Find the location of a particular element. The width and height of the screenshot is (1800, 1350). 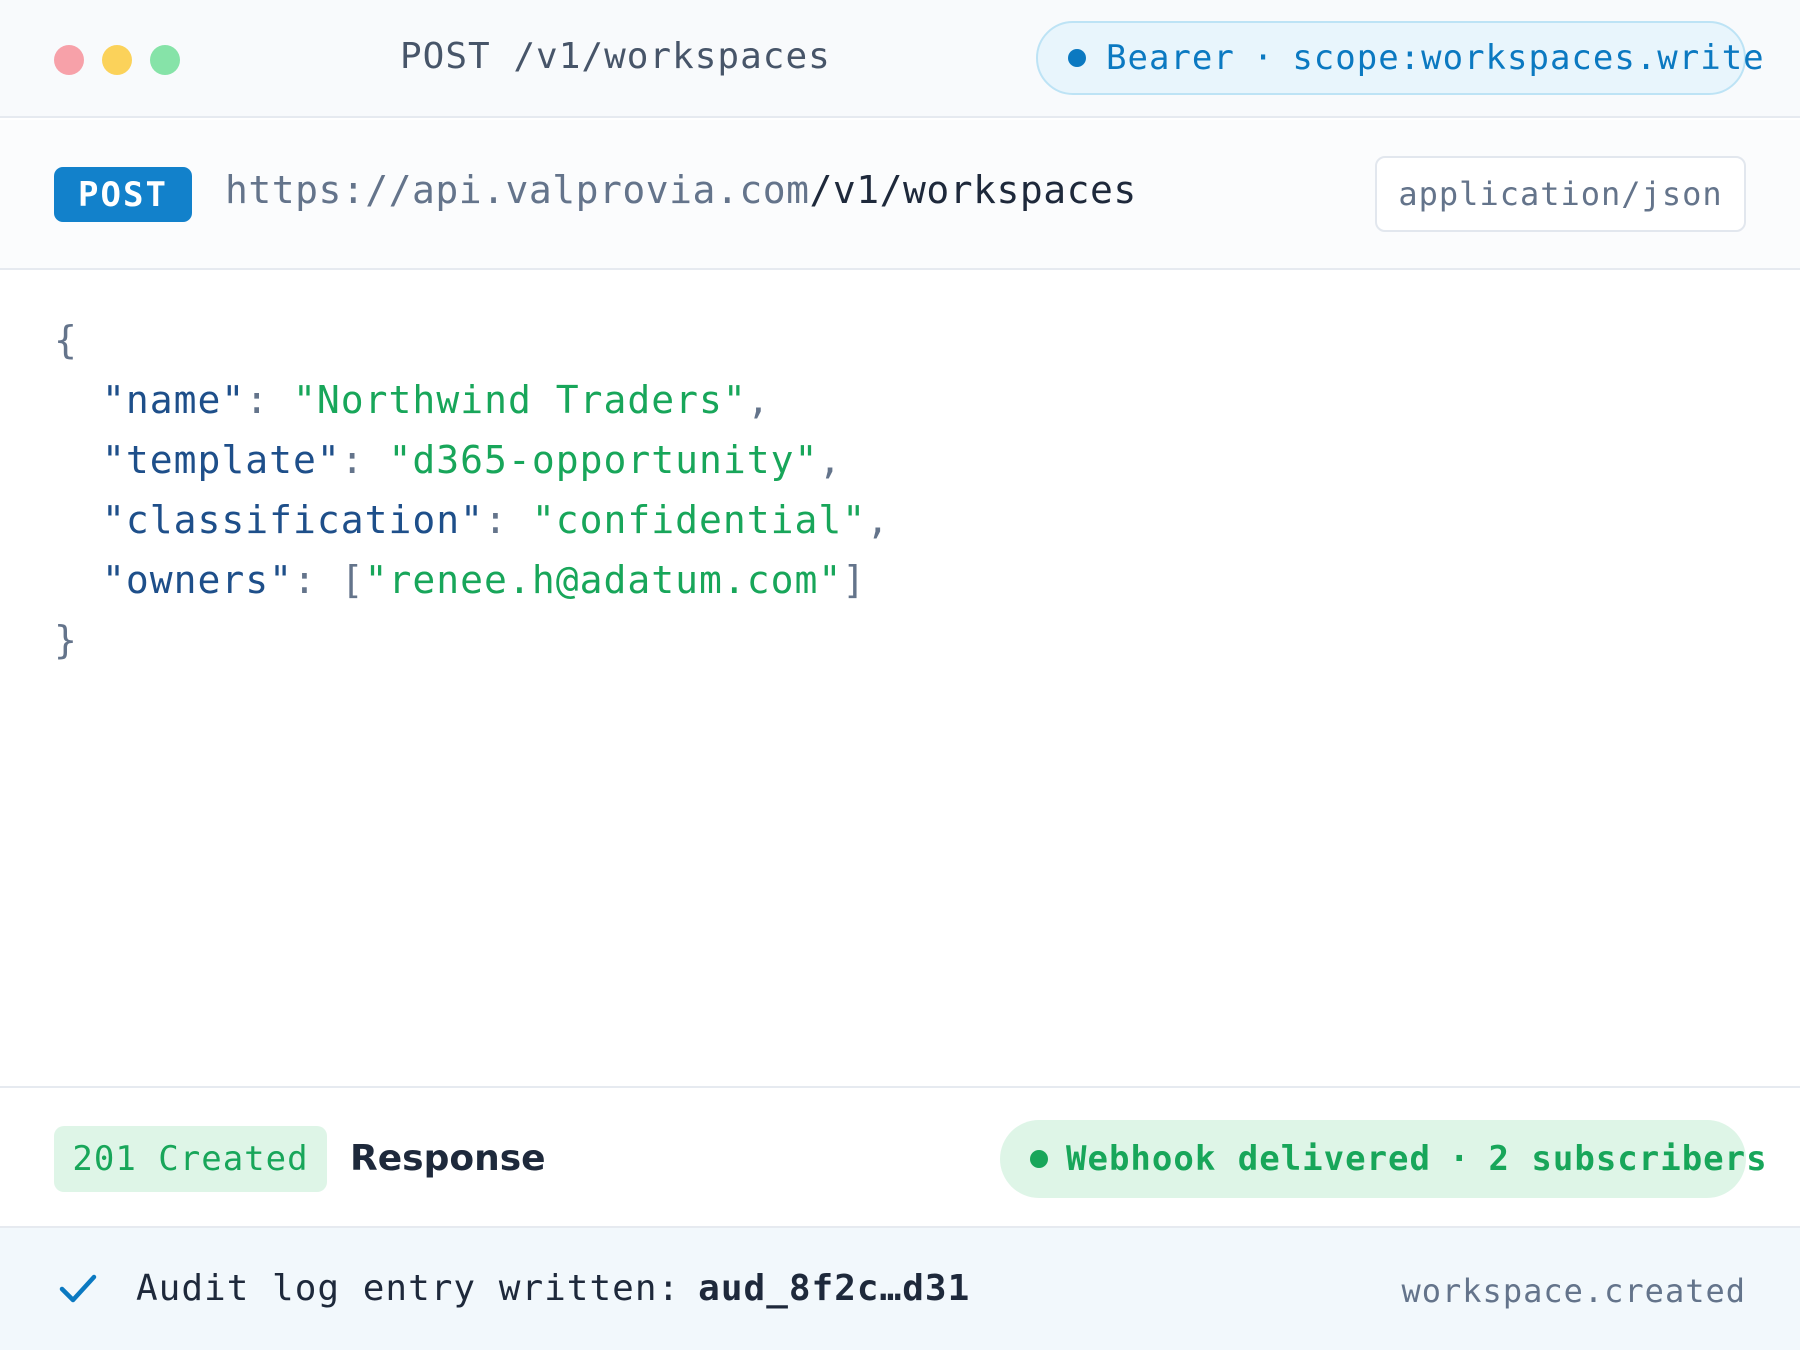

json-key: "classification" is located at coordinates (293, 520).